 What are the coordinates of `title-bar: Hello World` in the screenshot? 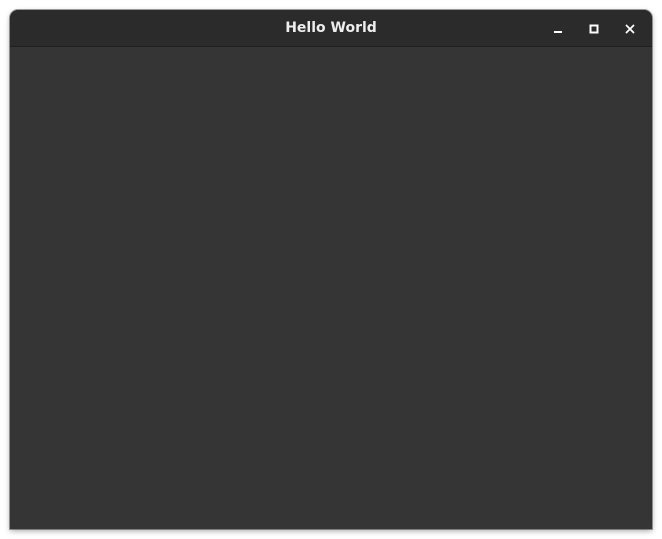 It's located at (331, 28).